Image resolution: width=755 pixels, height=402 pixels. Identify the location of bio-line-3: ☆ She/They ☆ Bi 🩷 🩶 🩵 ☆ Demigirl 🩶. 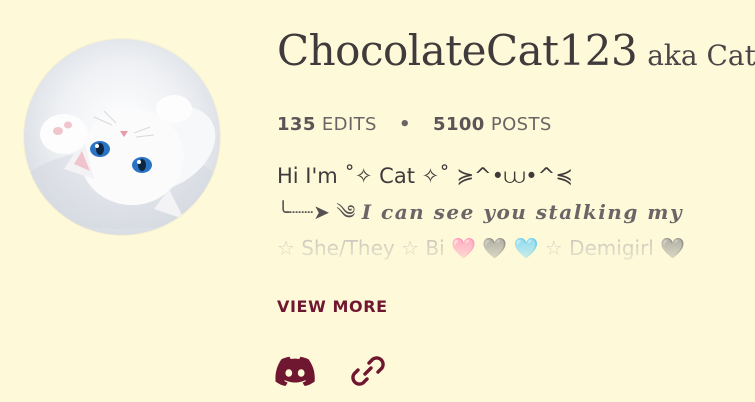
(481, 248).